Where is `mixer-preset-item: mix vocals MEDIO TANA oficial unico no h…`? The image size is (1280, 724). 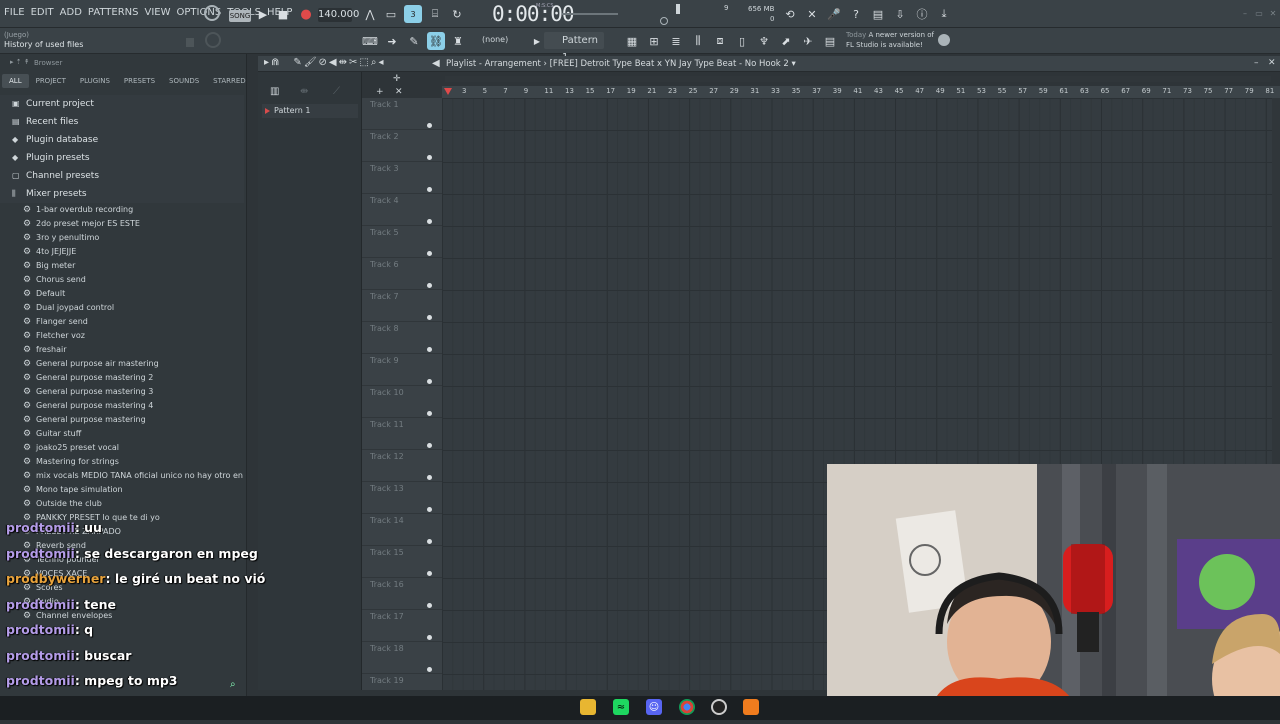 mixer-preset-item: mix vocals MEDIO TANA oficial unico no h… is located at coordinates (122, 476).